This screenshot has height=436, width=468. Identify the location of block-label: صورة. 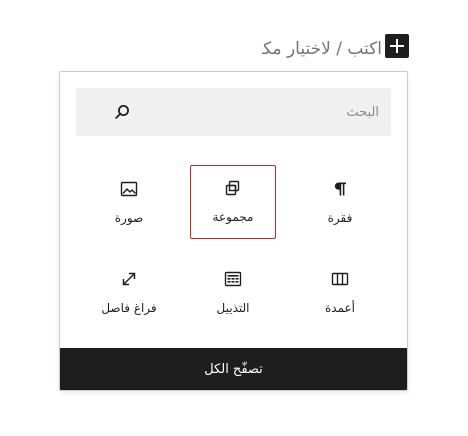
(129, 218).